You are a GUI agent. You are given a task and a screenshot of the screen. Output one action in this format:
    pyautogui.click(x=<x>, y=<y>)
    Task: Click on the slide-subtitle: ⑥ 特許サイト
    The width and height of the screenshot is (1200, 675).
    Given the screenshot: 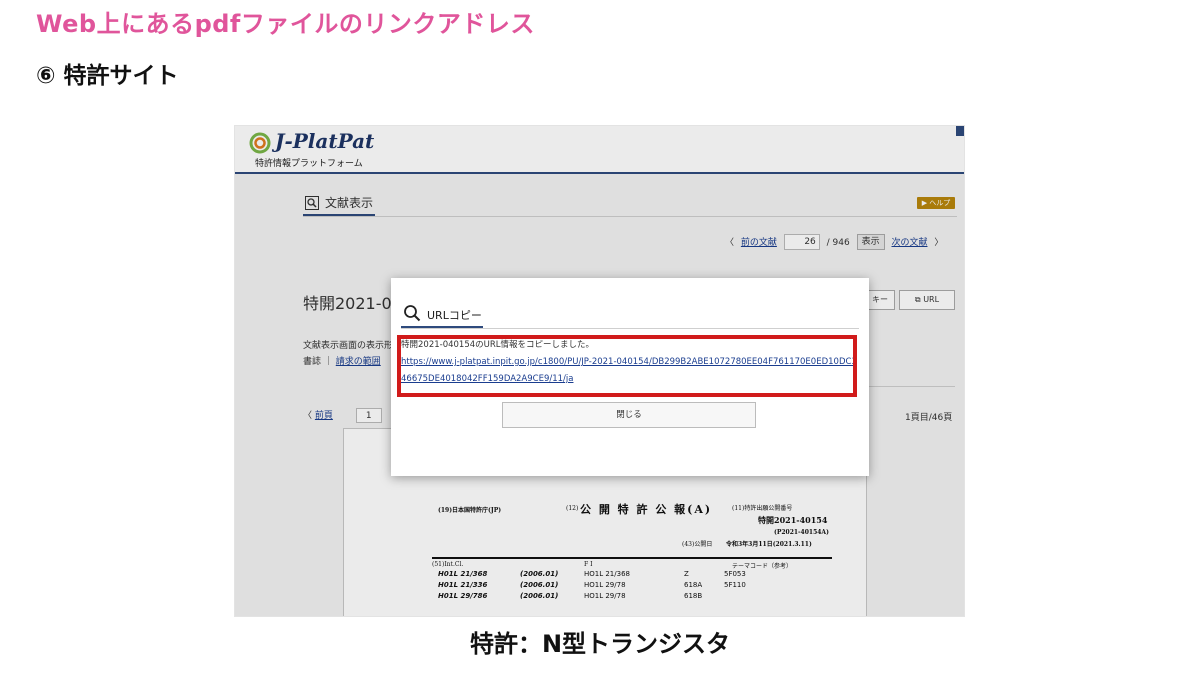 What is the action you would take?
    pyautogui.click(x=107, y=76)
    